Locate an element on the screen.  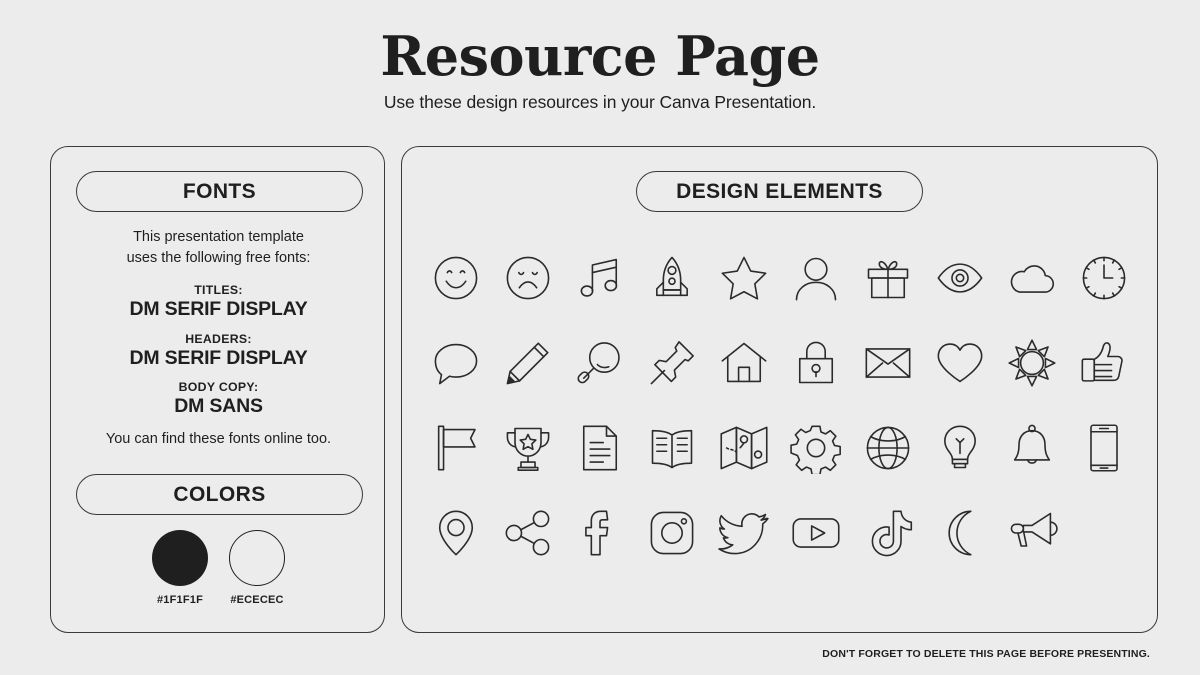
location-pin-icon is located at coordinates (456, 533).